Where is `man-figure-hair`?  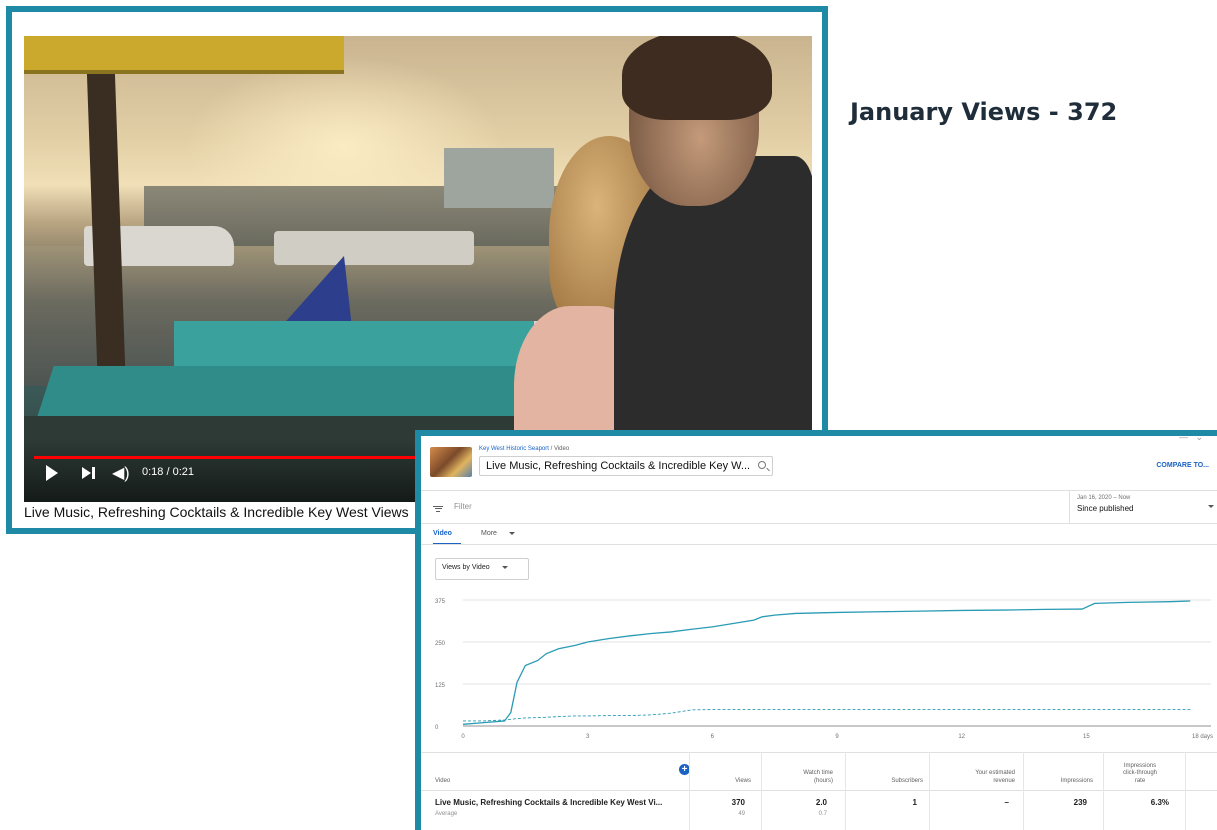 man-figure-hair is located at coordinates (697, 78).